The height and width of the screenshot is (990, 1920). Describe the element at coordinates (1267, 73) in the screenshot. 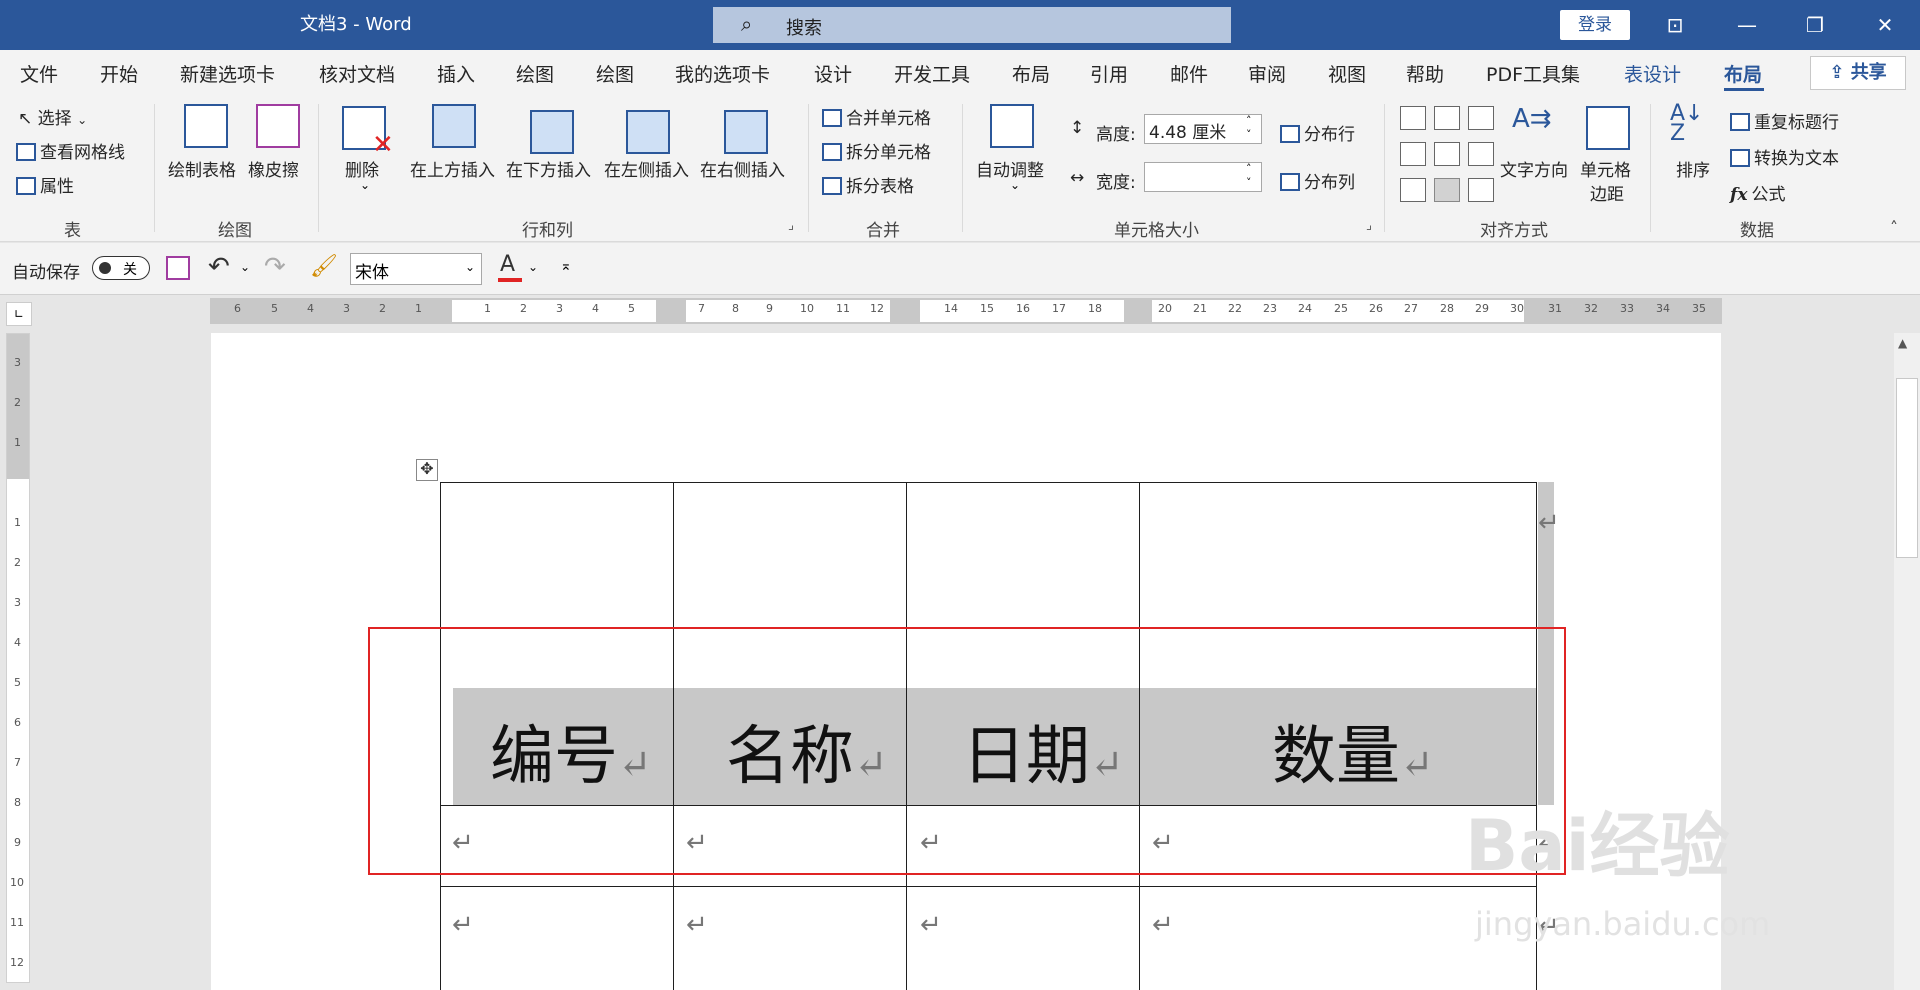

I see `tab-review: 审阅` at that location.